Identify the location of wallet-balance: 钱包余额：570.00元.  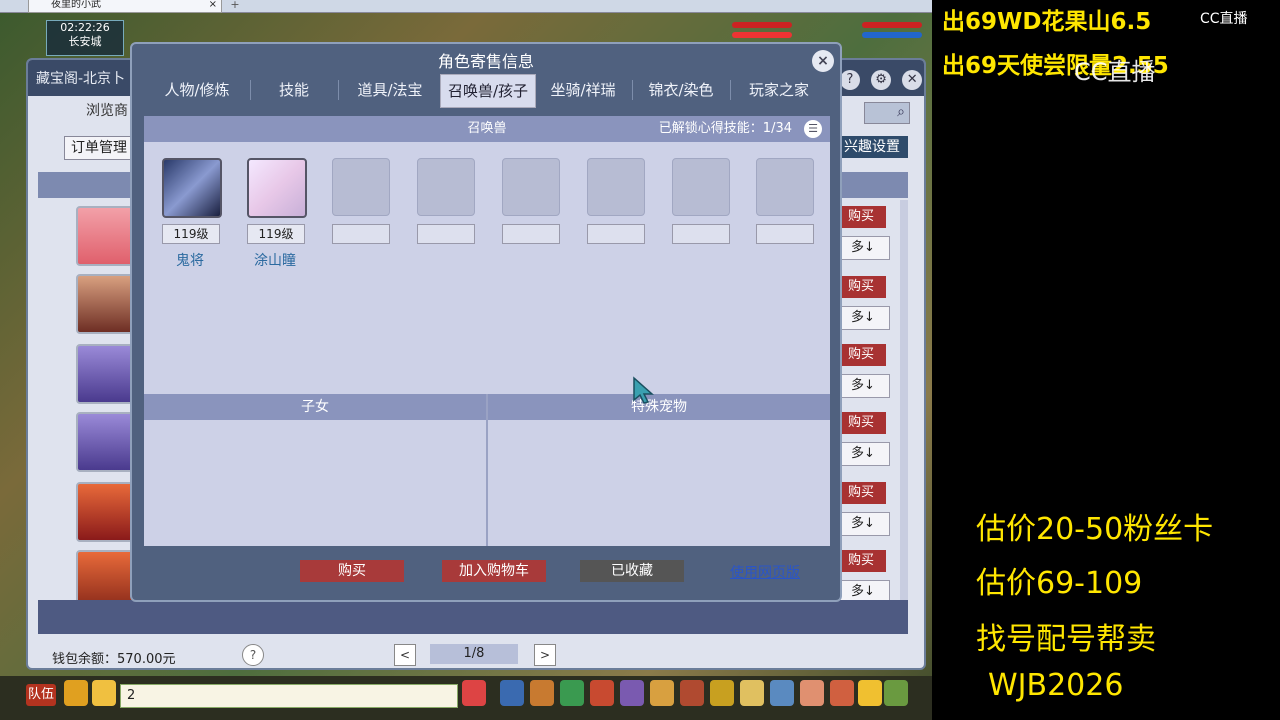
(114, 659).